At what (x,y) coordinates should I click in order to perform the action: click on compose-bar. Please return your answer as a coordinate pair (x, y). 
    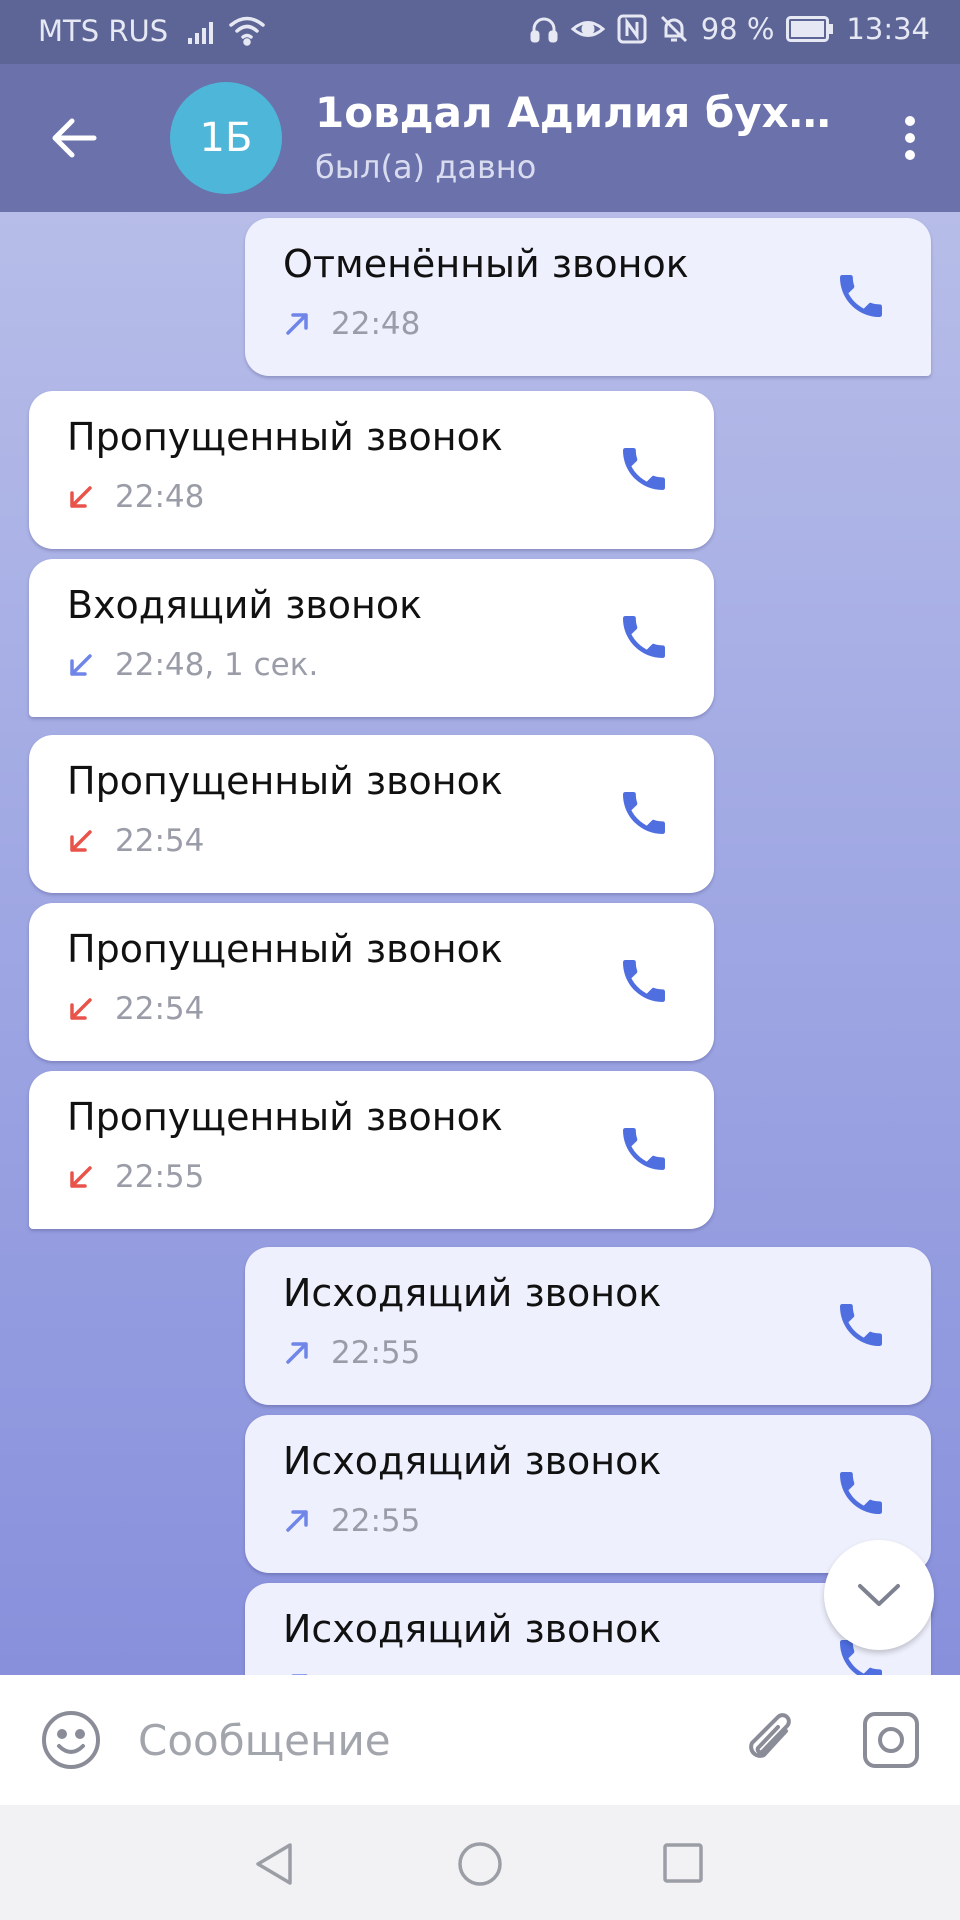
    Looking at the image, I should click on (480, 1740).